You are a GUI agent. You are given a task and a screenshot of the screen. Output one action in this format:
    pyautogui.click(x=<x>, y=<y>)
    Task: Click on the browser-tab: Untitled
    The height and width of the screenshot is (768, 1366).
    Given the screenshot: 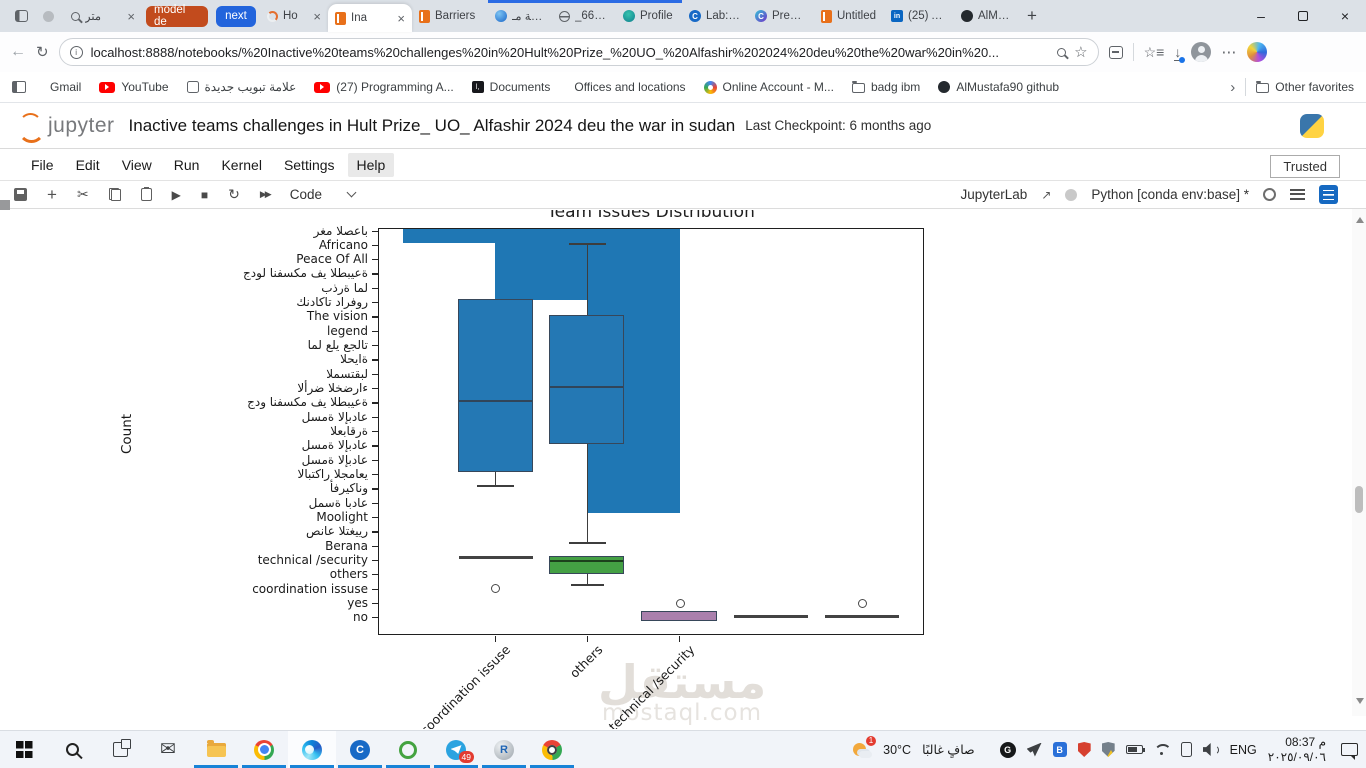 What is the action you would take?
    pyautogui.click(x=849, y=16)
    